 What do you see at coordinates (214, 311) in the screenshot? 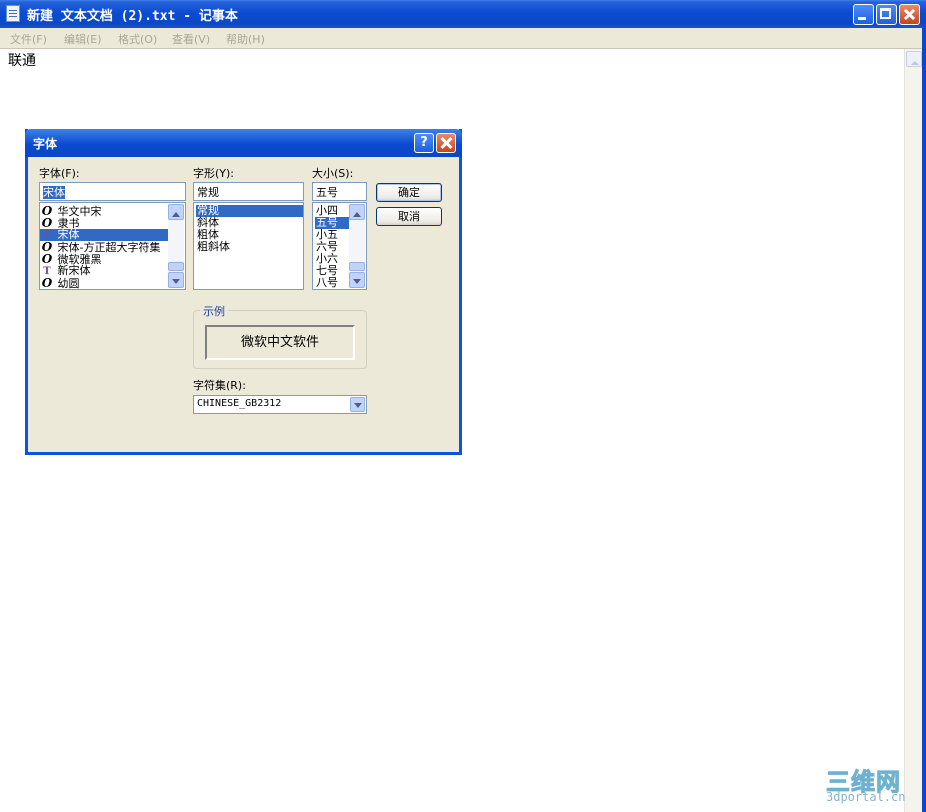
I see `sample-legend: 示例` at bounding box center [214, 311].